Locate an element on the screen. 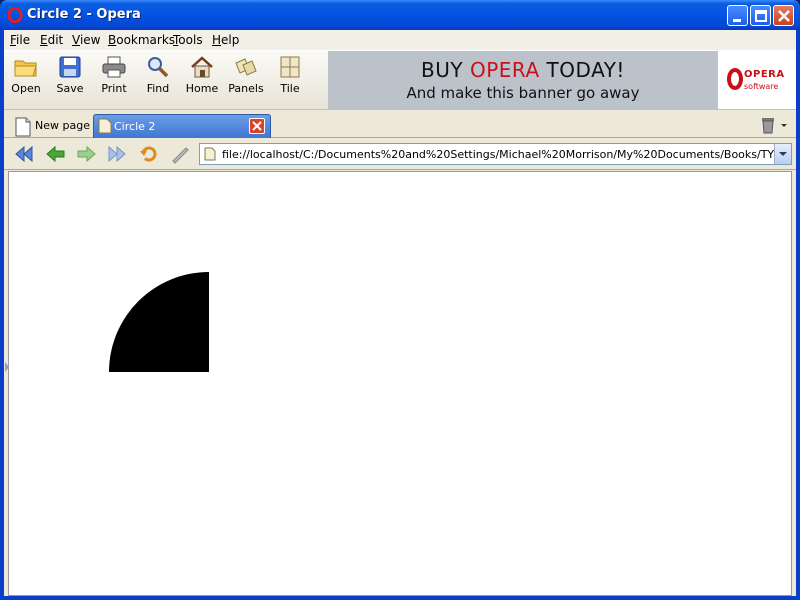 This screenshot has width=800, height=600. open-button: Open is located at coordinates (26, 80).